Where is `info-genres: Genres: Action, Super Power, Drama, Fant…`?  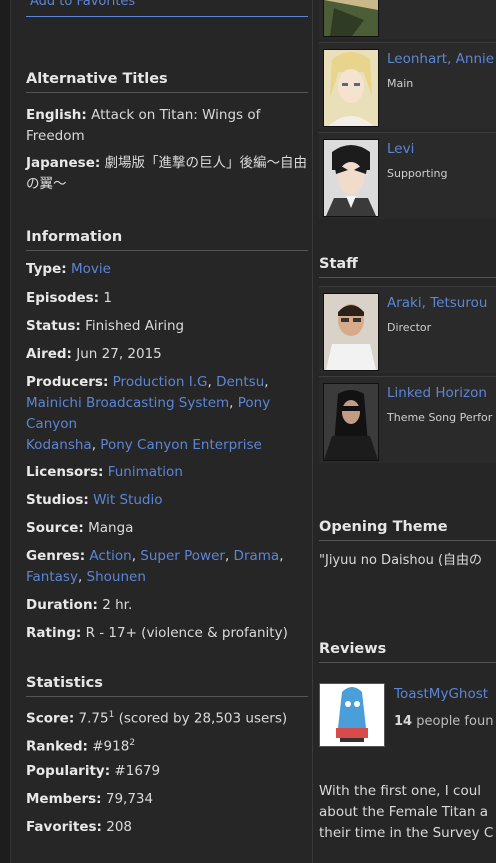 info-genres: Genres: Action, Super Power, Drama, Fant… is located at coordinates (155, 566).